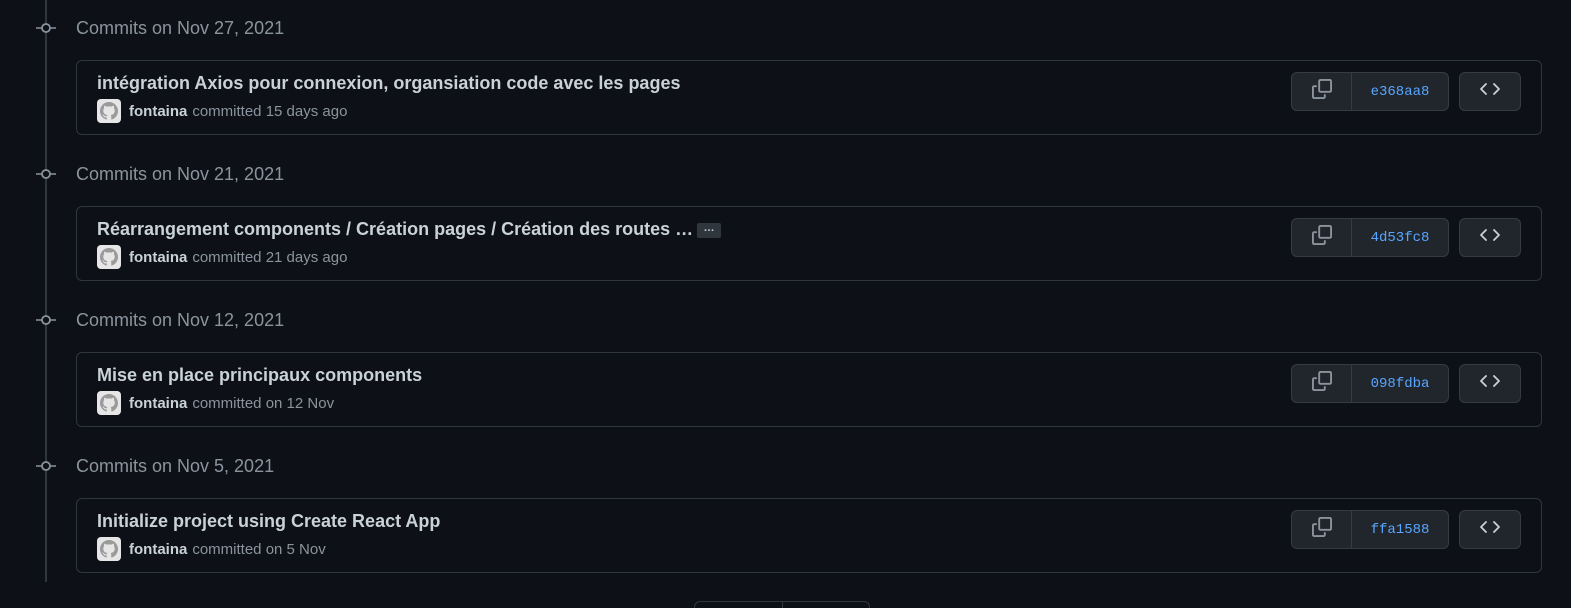  I want to click on commit-message-link: Mise en place principaux components, so click(259, 375).